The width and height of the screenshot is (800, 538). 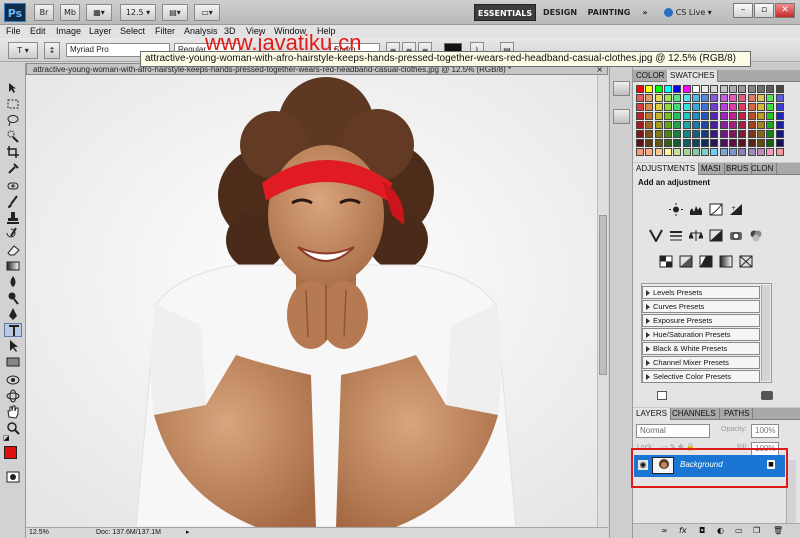 What do you see at coordinates (38, 31) in the screenshot?
I see `menu-edit: Edit` at bounding box center [38, 31].